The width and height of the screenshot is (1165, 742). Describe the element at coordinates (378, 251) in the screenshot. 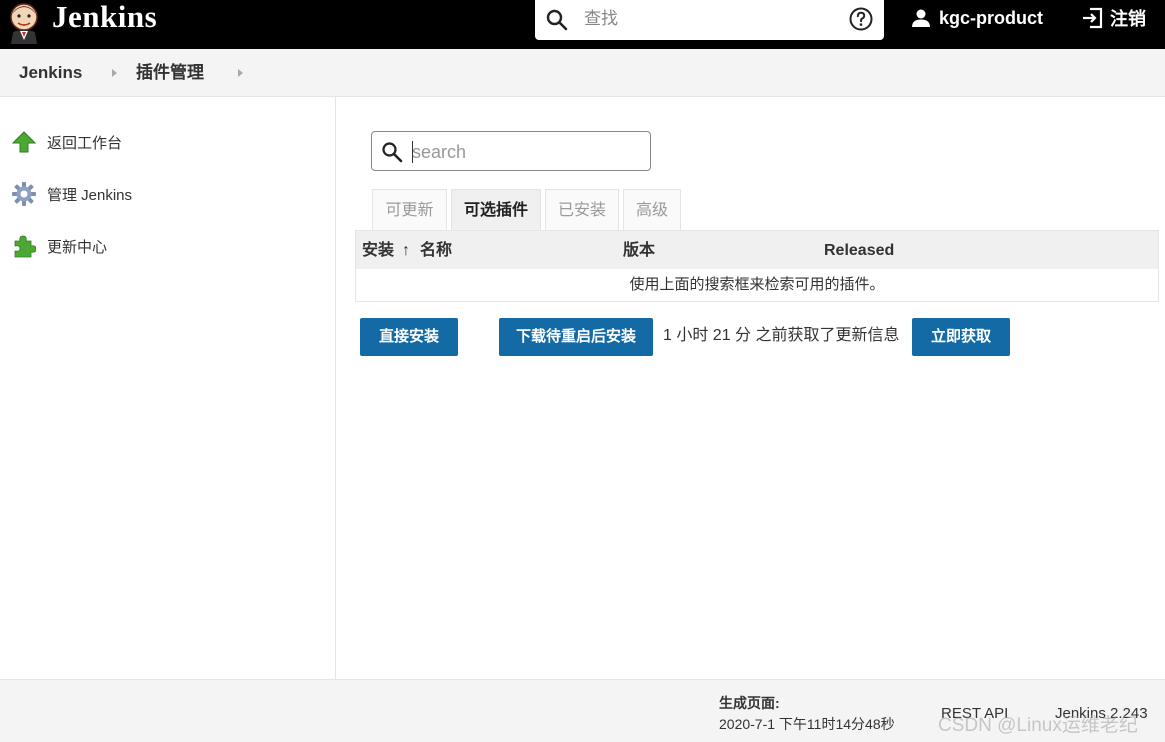

I see `col-install-header: 安装` at that location.